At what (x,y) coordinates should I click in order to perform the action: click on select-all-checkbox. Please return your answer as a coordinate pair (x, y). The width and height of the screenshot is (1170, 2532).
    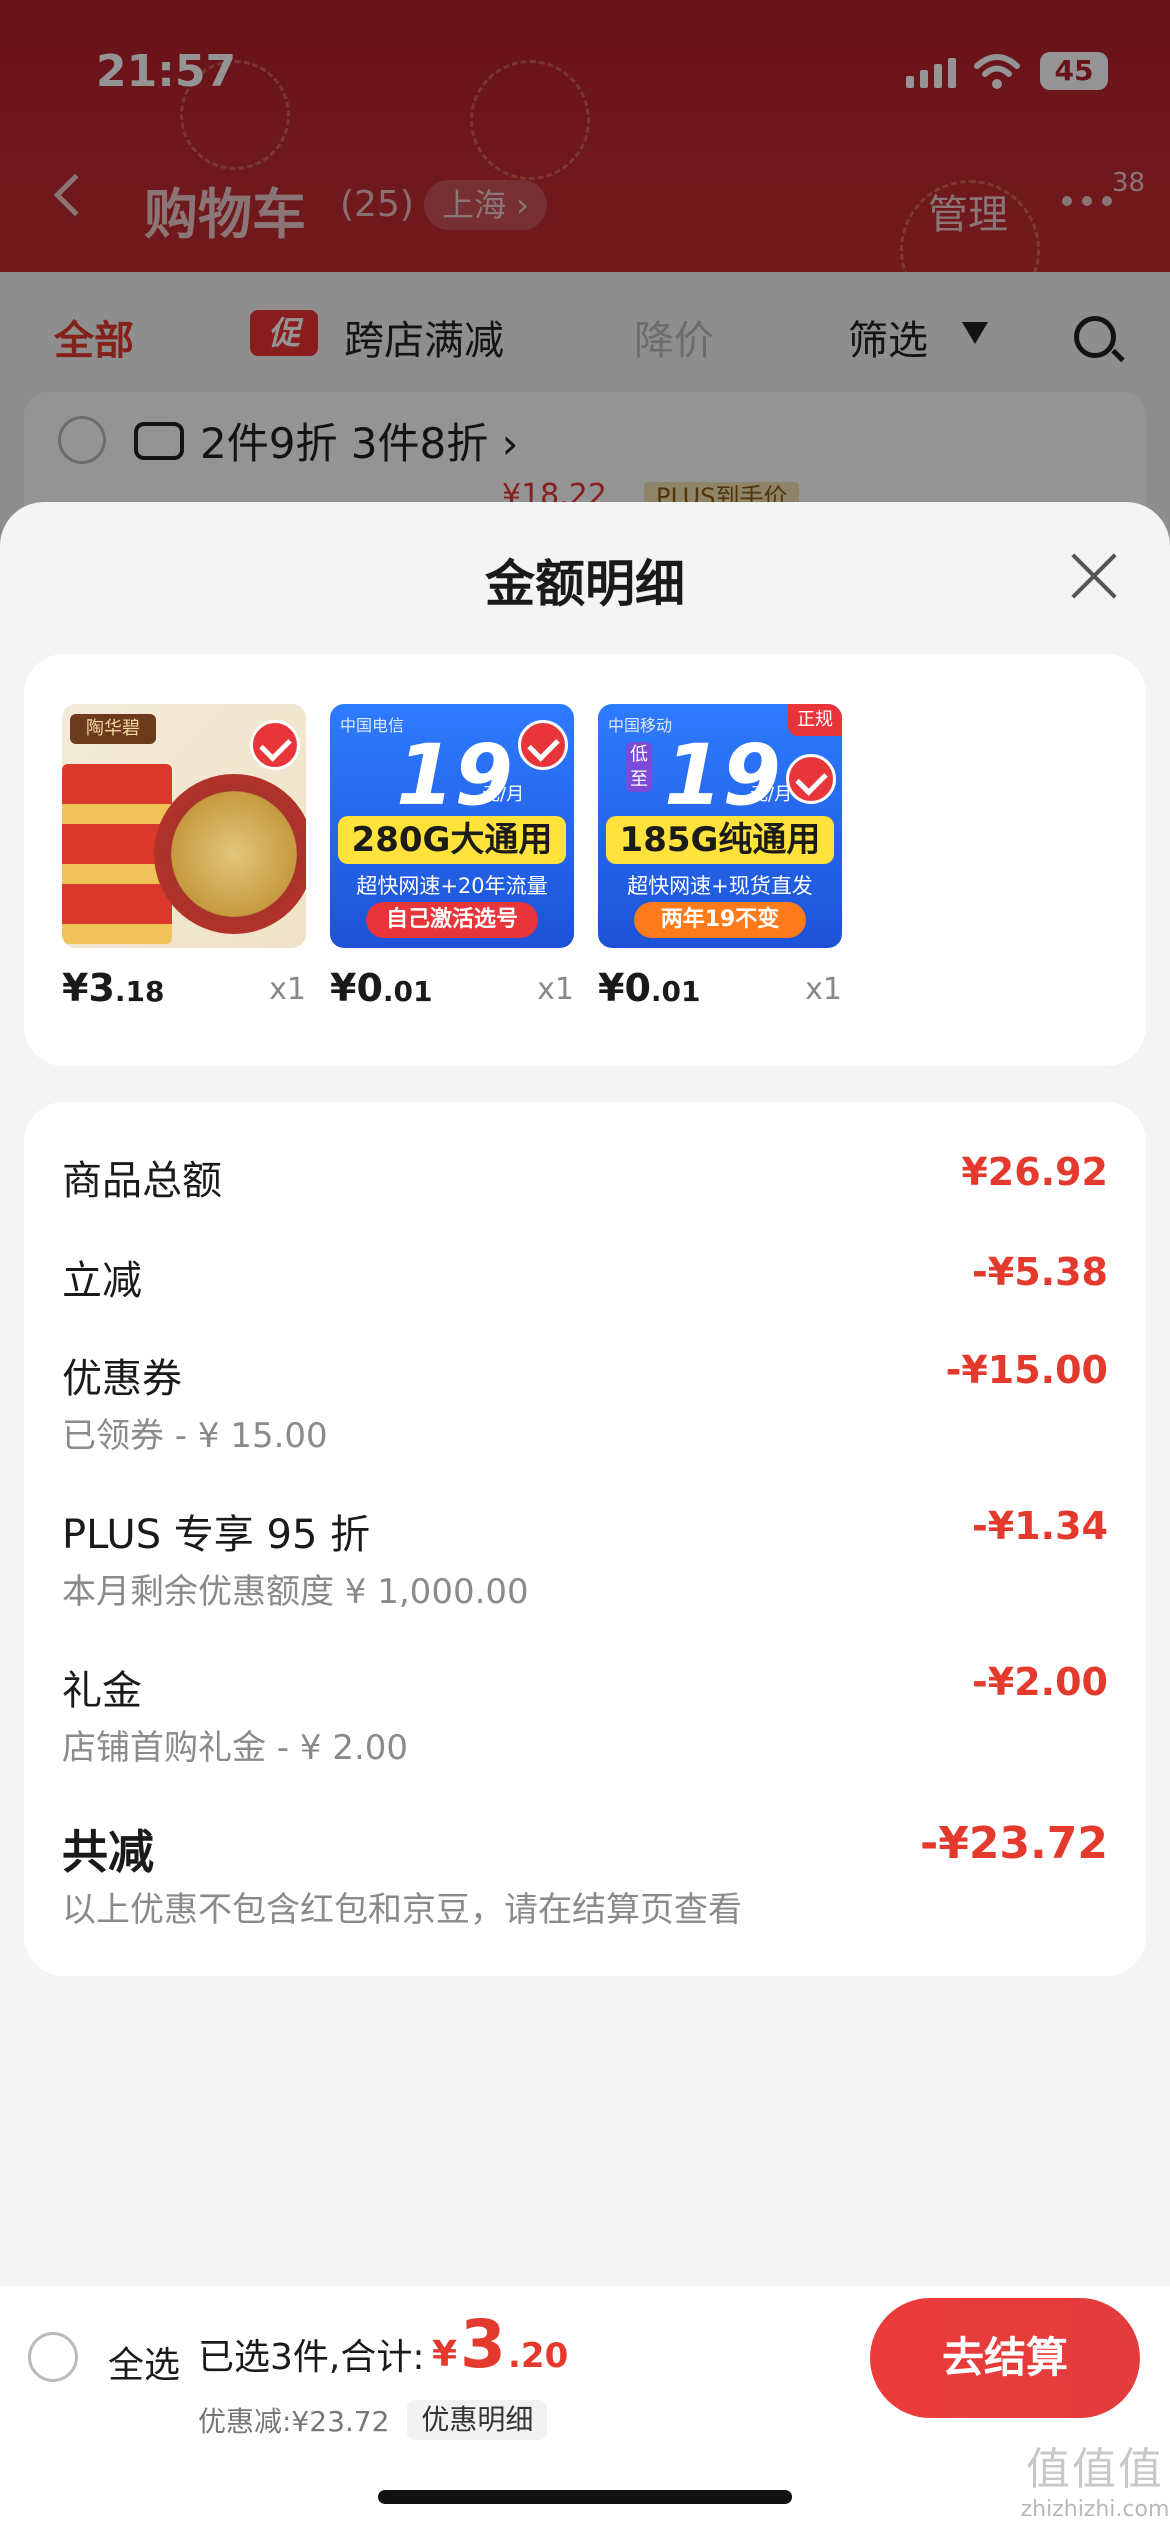
    Looking at the image, I should click on (53, 2357).